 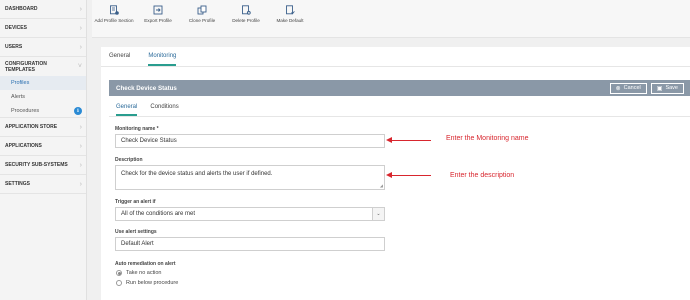 I want to click on sidebar-item-label: Profiles, so click(x=20, y=83).